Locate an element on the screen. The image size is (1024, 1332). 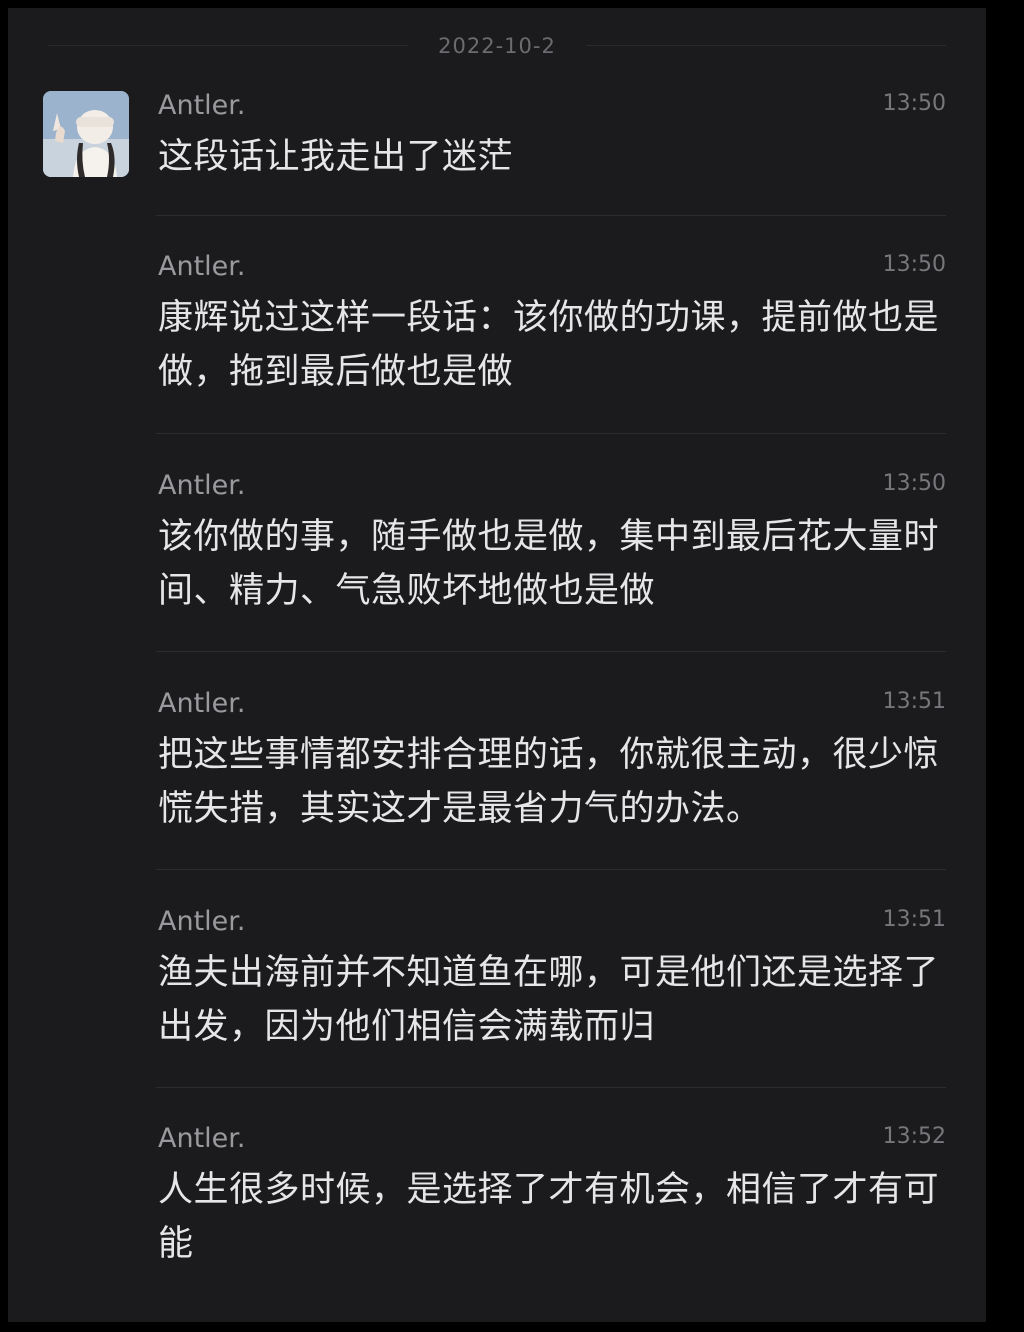
message-text: 把这些事情都安排合理的话，你就很主动，很少惊慌失措，其实这才是最省力气的办法。 is located at coordinates (549, 782).